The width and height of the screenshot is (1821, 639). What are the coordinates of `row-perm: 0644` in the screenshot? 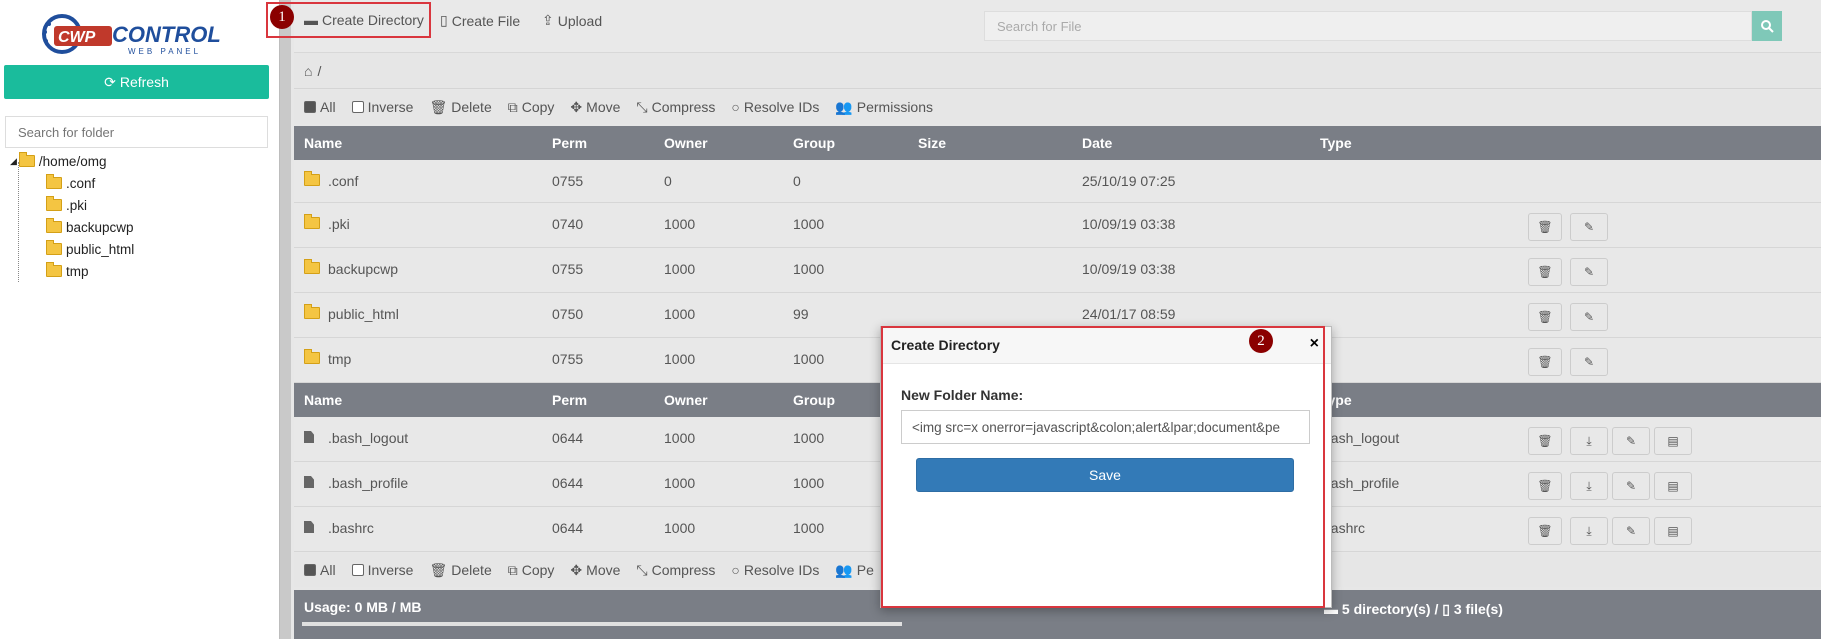 It's located at (568, 438).